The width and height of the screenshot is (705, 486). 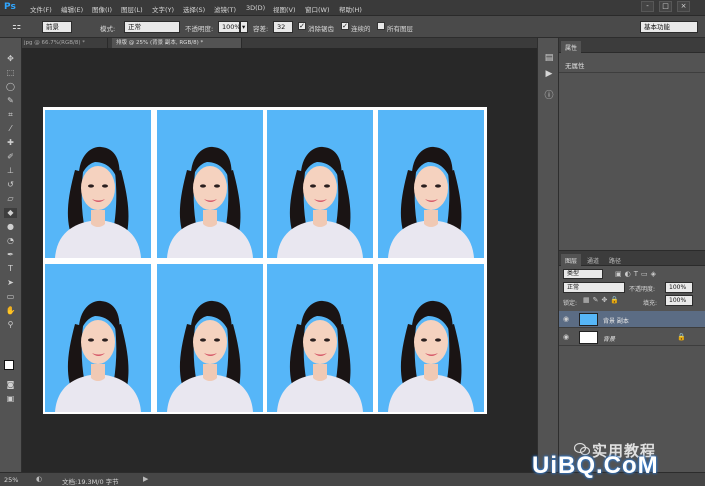 I want to click on lasso-tool-icon: ◯, so click(x=10, y=87).